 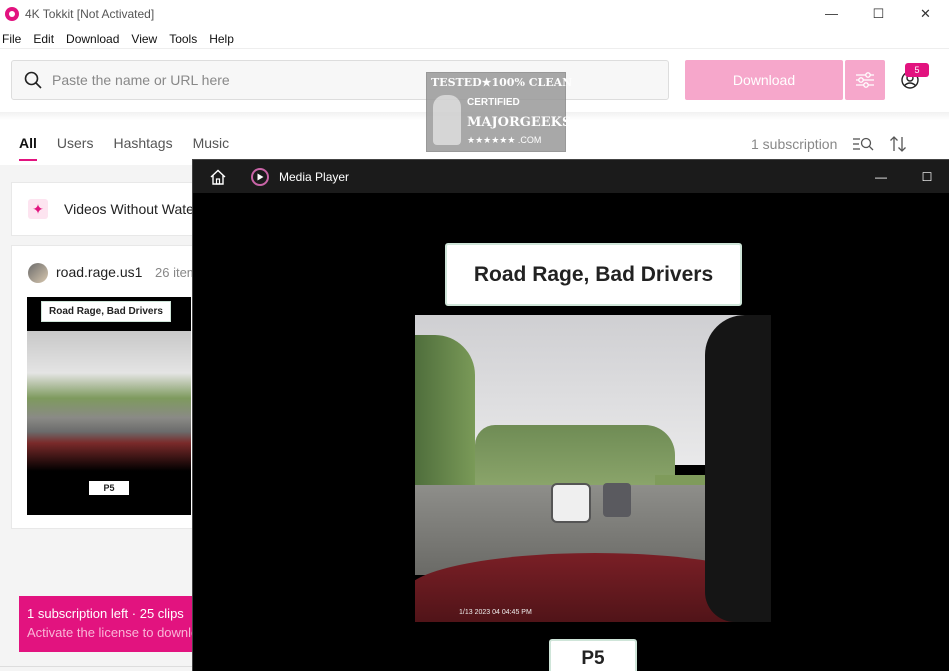 What do you see at coordinates (863, 144) in the screenshot?
I see `search-list-icon` at bounding box center [863, 144].